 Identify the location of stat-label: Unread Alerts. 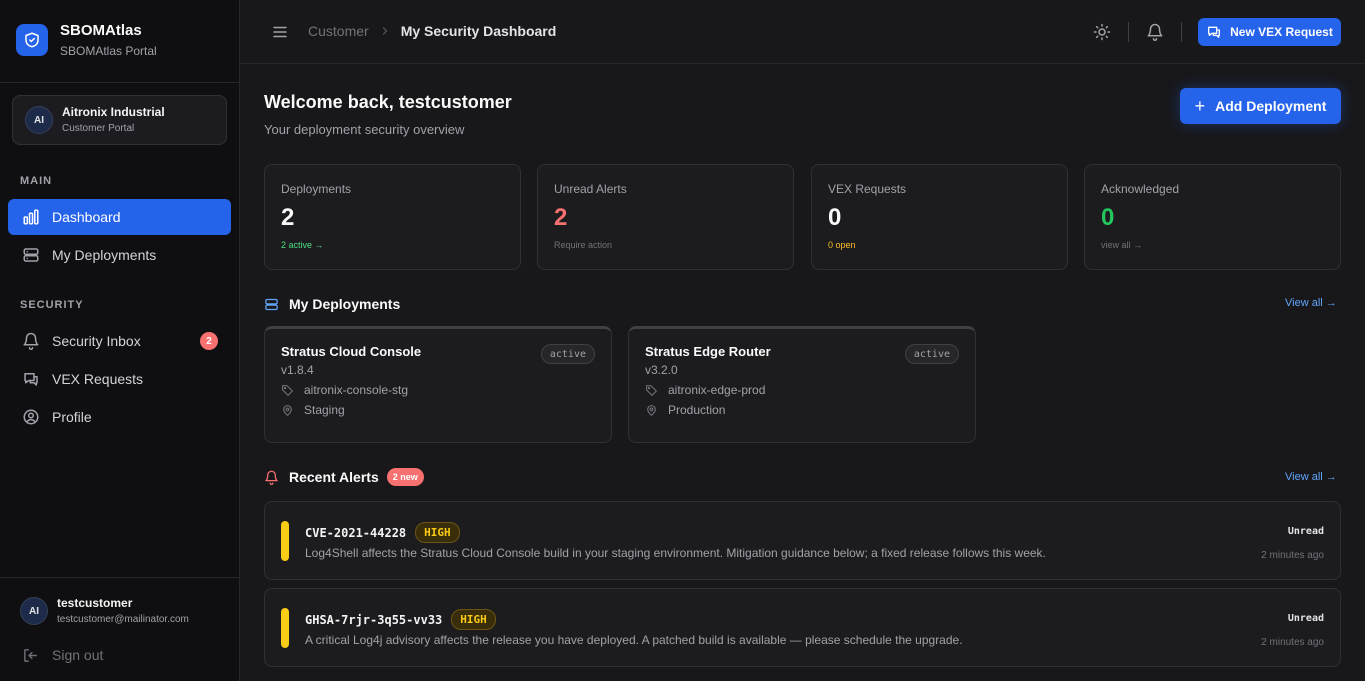
(590, 189).